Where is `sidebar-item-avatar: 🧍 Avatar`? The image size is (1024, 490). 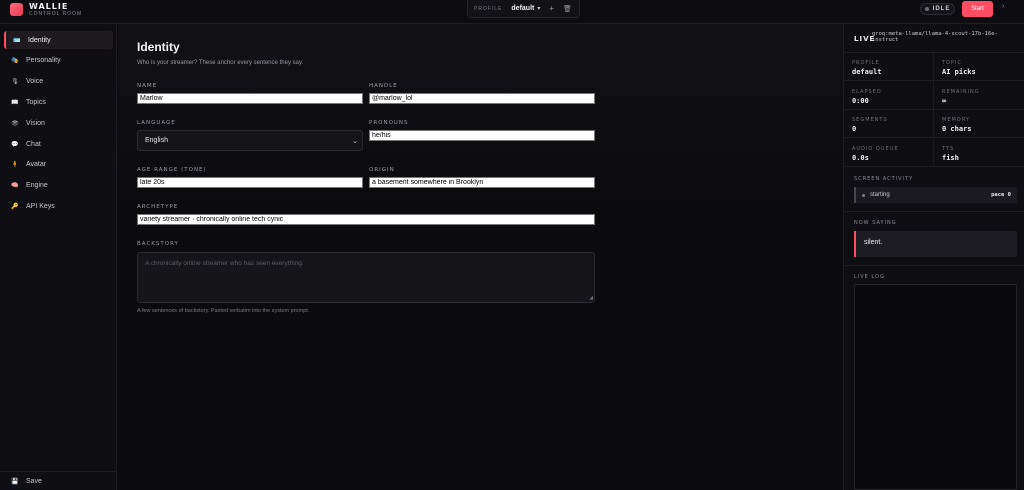 sidebar-item-avatar: 🧍 Avatar is located at coordinates (58, 165).